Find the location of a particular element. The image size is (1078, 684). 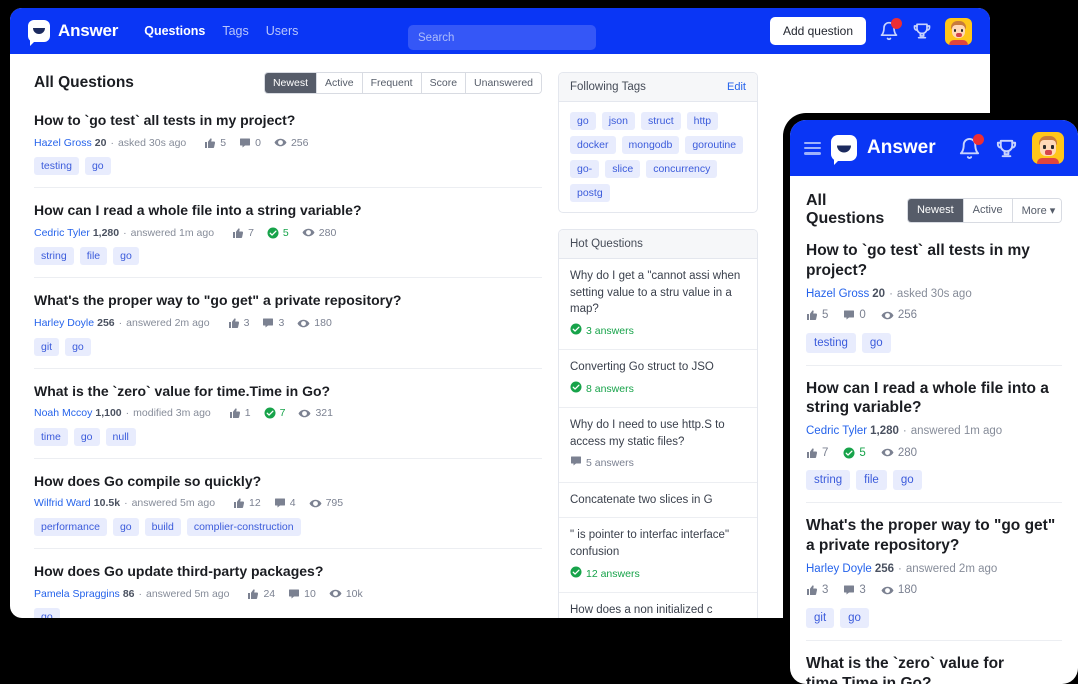

tag-chip: null is located at coordinates (120, 436).